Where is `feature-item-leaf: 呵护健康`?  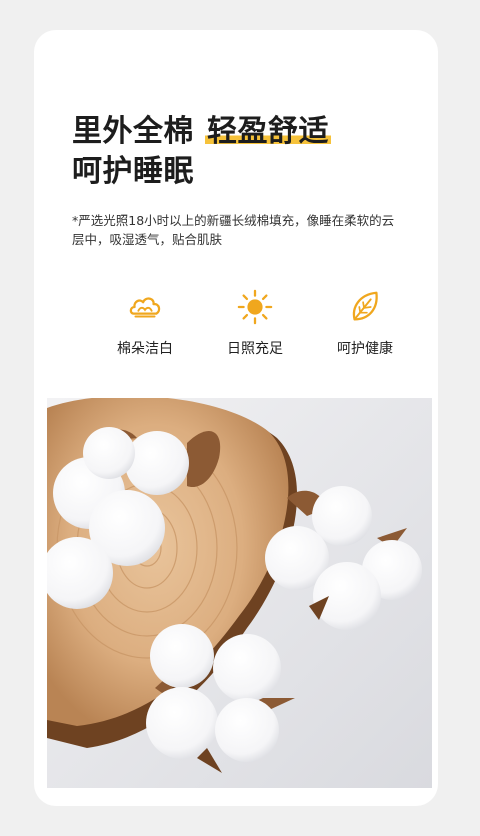
feature-item-leaf: 呵护健康 is located at coordinates (365, 323).